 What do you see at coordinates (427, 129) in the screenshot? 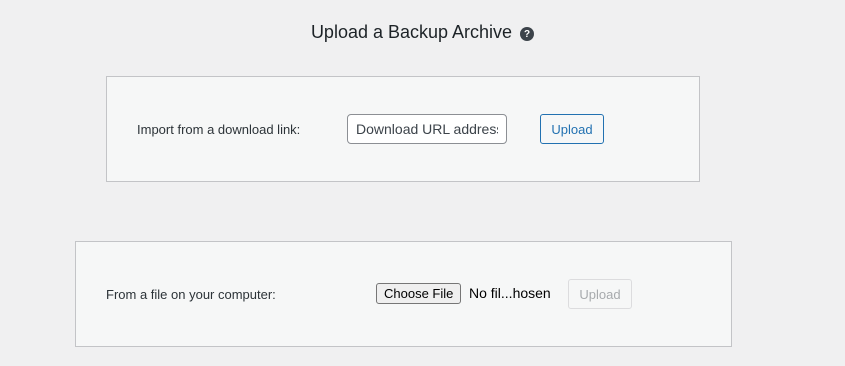
I see `download-url-input` at bounding box center [427, 129].